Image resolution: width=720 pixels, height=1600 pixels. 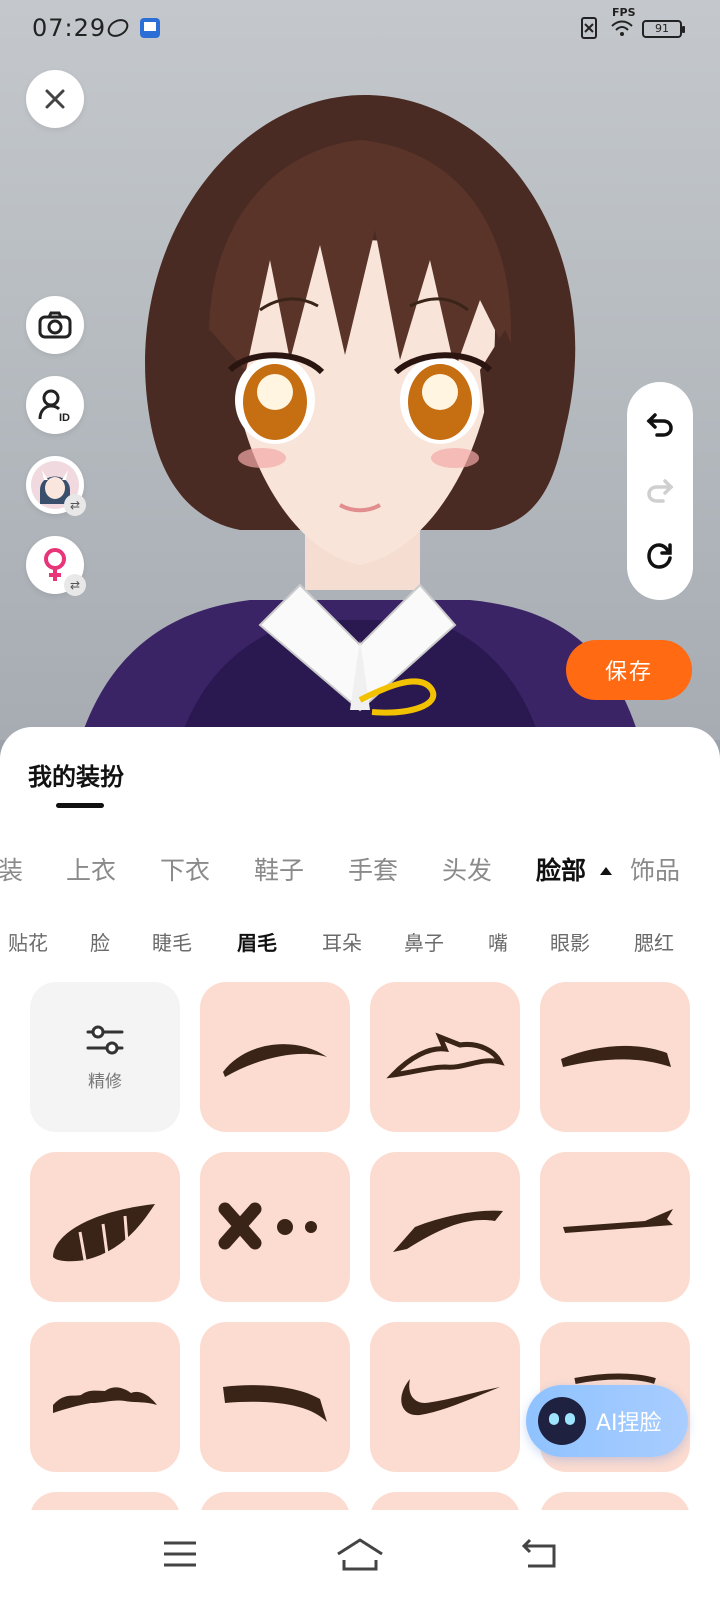 I want to click on character-switch-button: ⇄, so click(x=56, y=486).